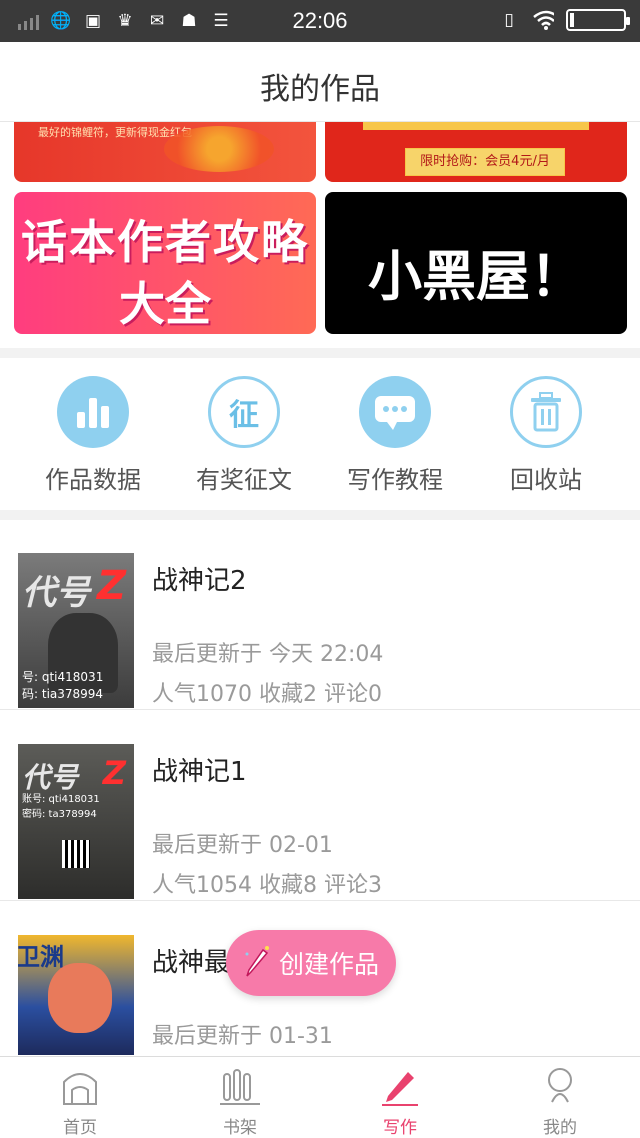  Describe the element at coordinates (598, 20) in the screenshot. I see `battery-icon` at that location.